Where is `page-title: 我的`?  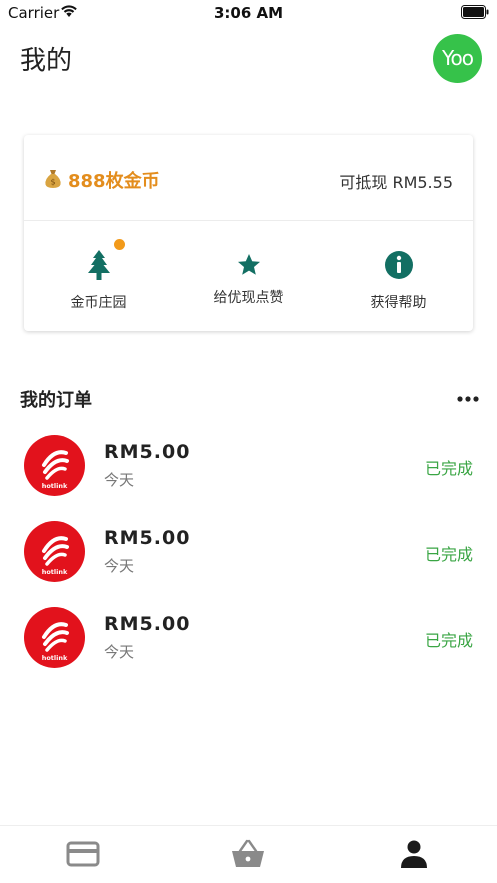
page-title: 我的 is located at coordinates (46, 61).